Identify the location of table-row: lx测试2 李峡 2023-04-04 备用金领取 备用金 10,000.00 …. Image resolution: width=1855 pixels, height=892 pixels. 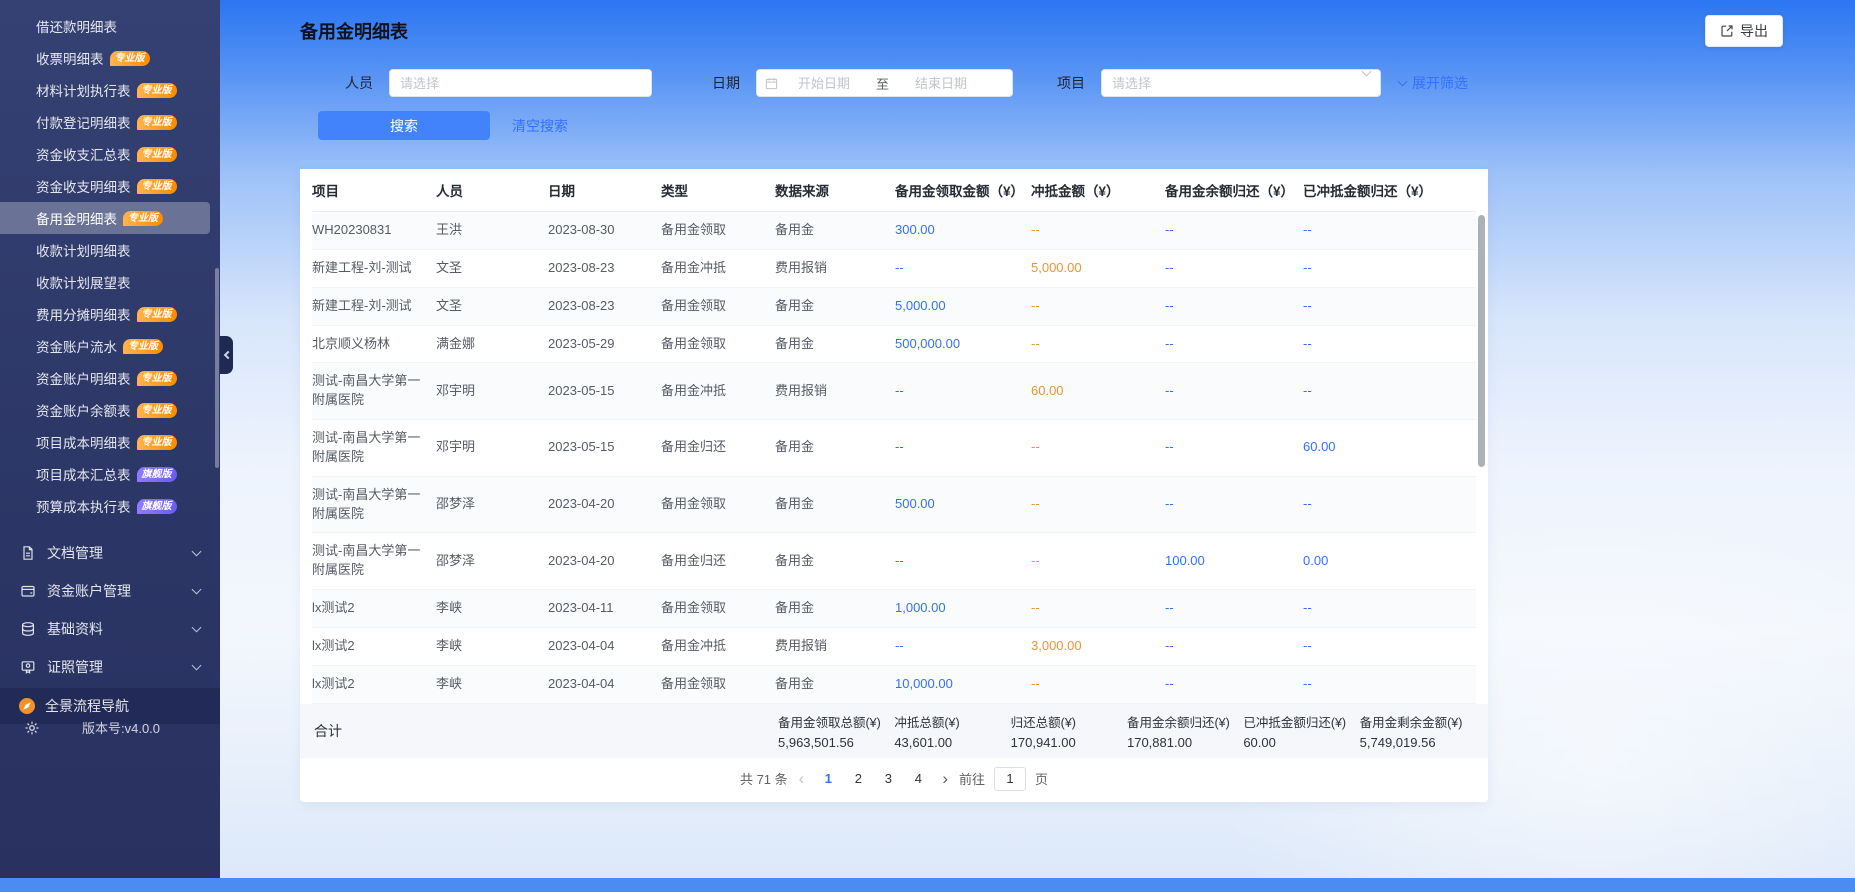
(894, 684).